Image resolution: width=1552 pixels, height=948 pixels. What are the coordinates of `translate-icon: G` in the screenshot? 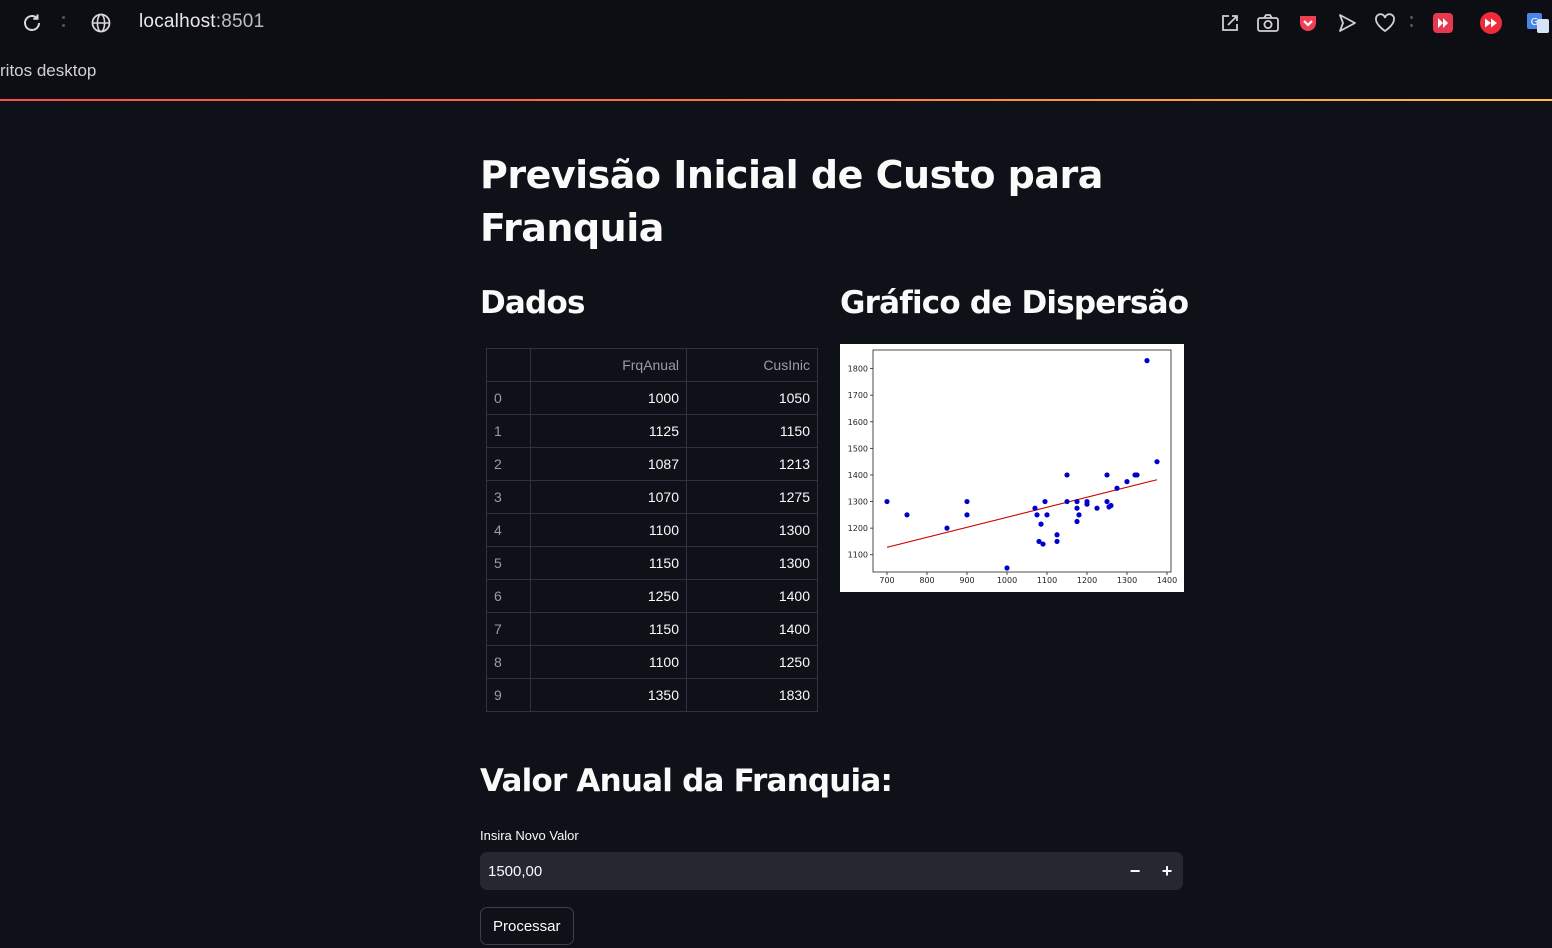 It's located at (1538, 23).